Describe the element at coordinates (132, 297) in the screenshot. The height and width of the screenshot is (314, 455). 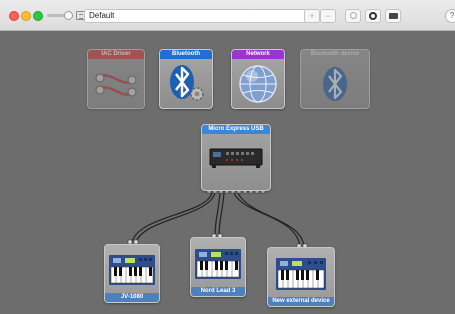
I see `device-label: JV-1080` at that location.